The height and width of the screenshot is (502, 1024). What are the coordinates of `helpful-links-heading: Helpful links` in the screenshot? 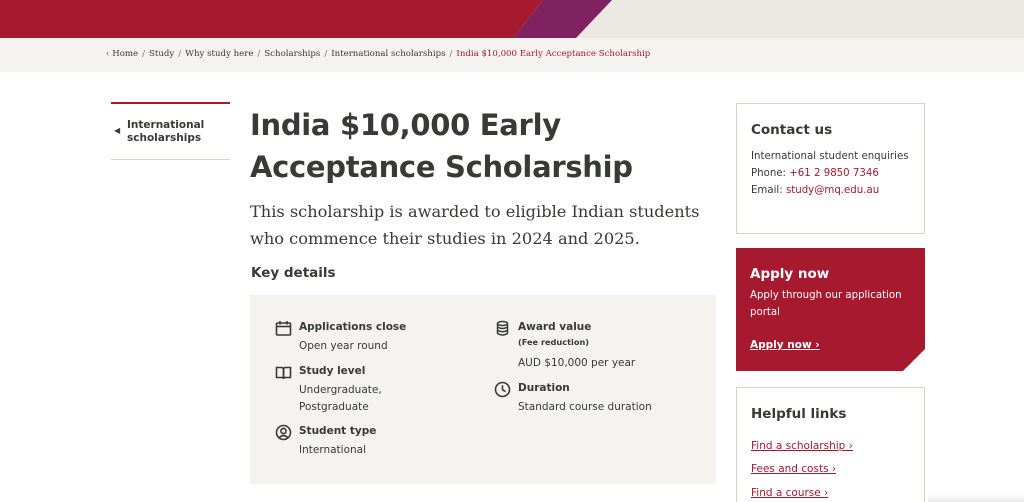 It's located at (799, 414).